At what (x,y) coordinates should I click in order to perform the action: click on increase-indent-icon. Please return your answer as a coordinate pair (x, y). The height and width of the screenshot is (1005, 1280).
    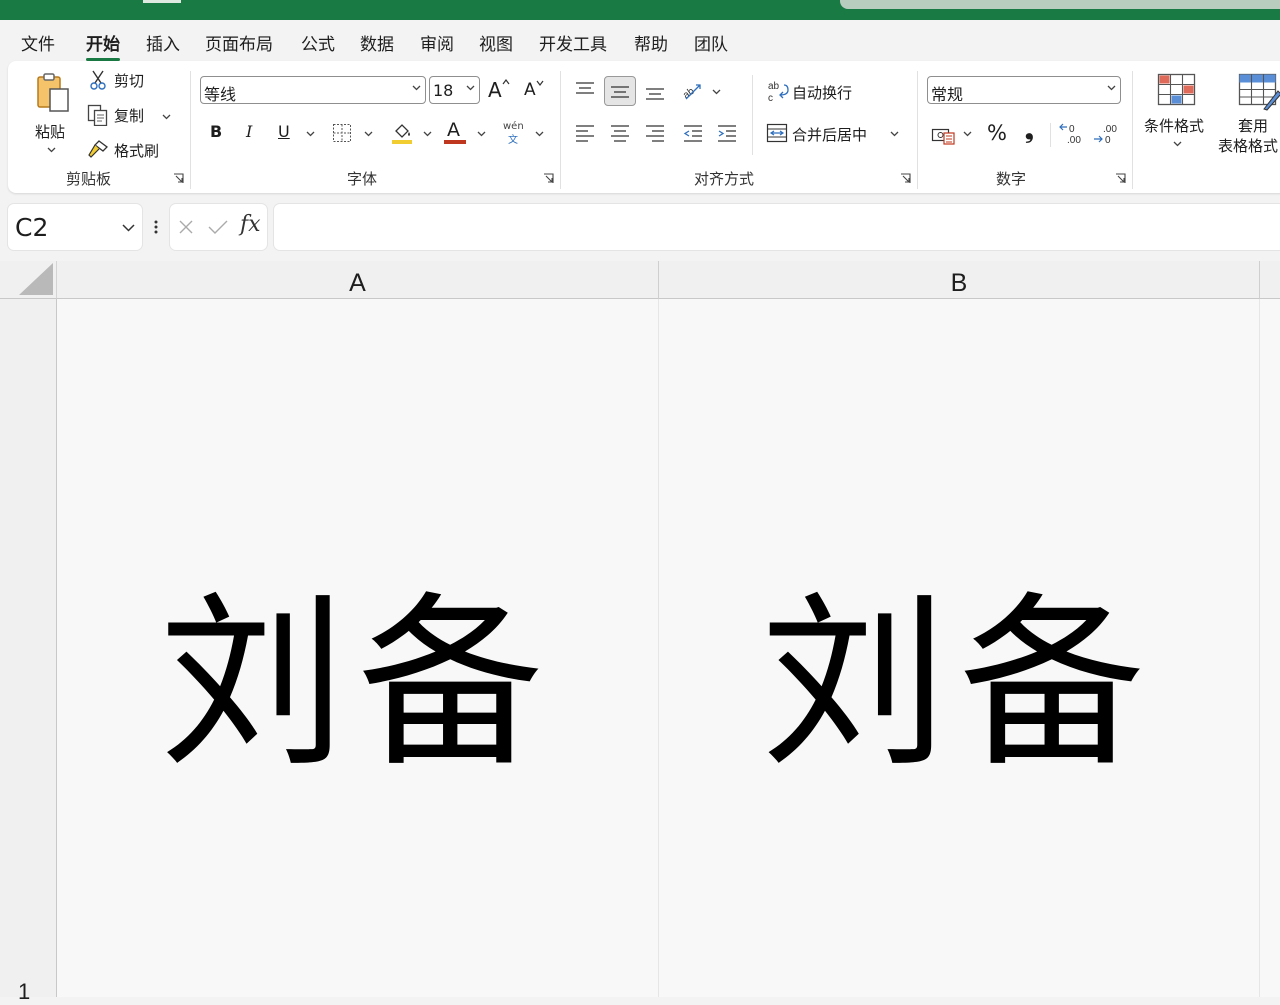
    Looking at the image, I should click on (727, 133).